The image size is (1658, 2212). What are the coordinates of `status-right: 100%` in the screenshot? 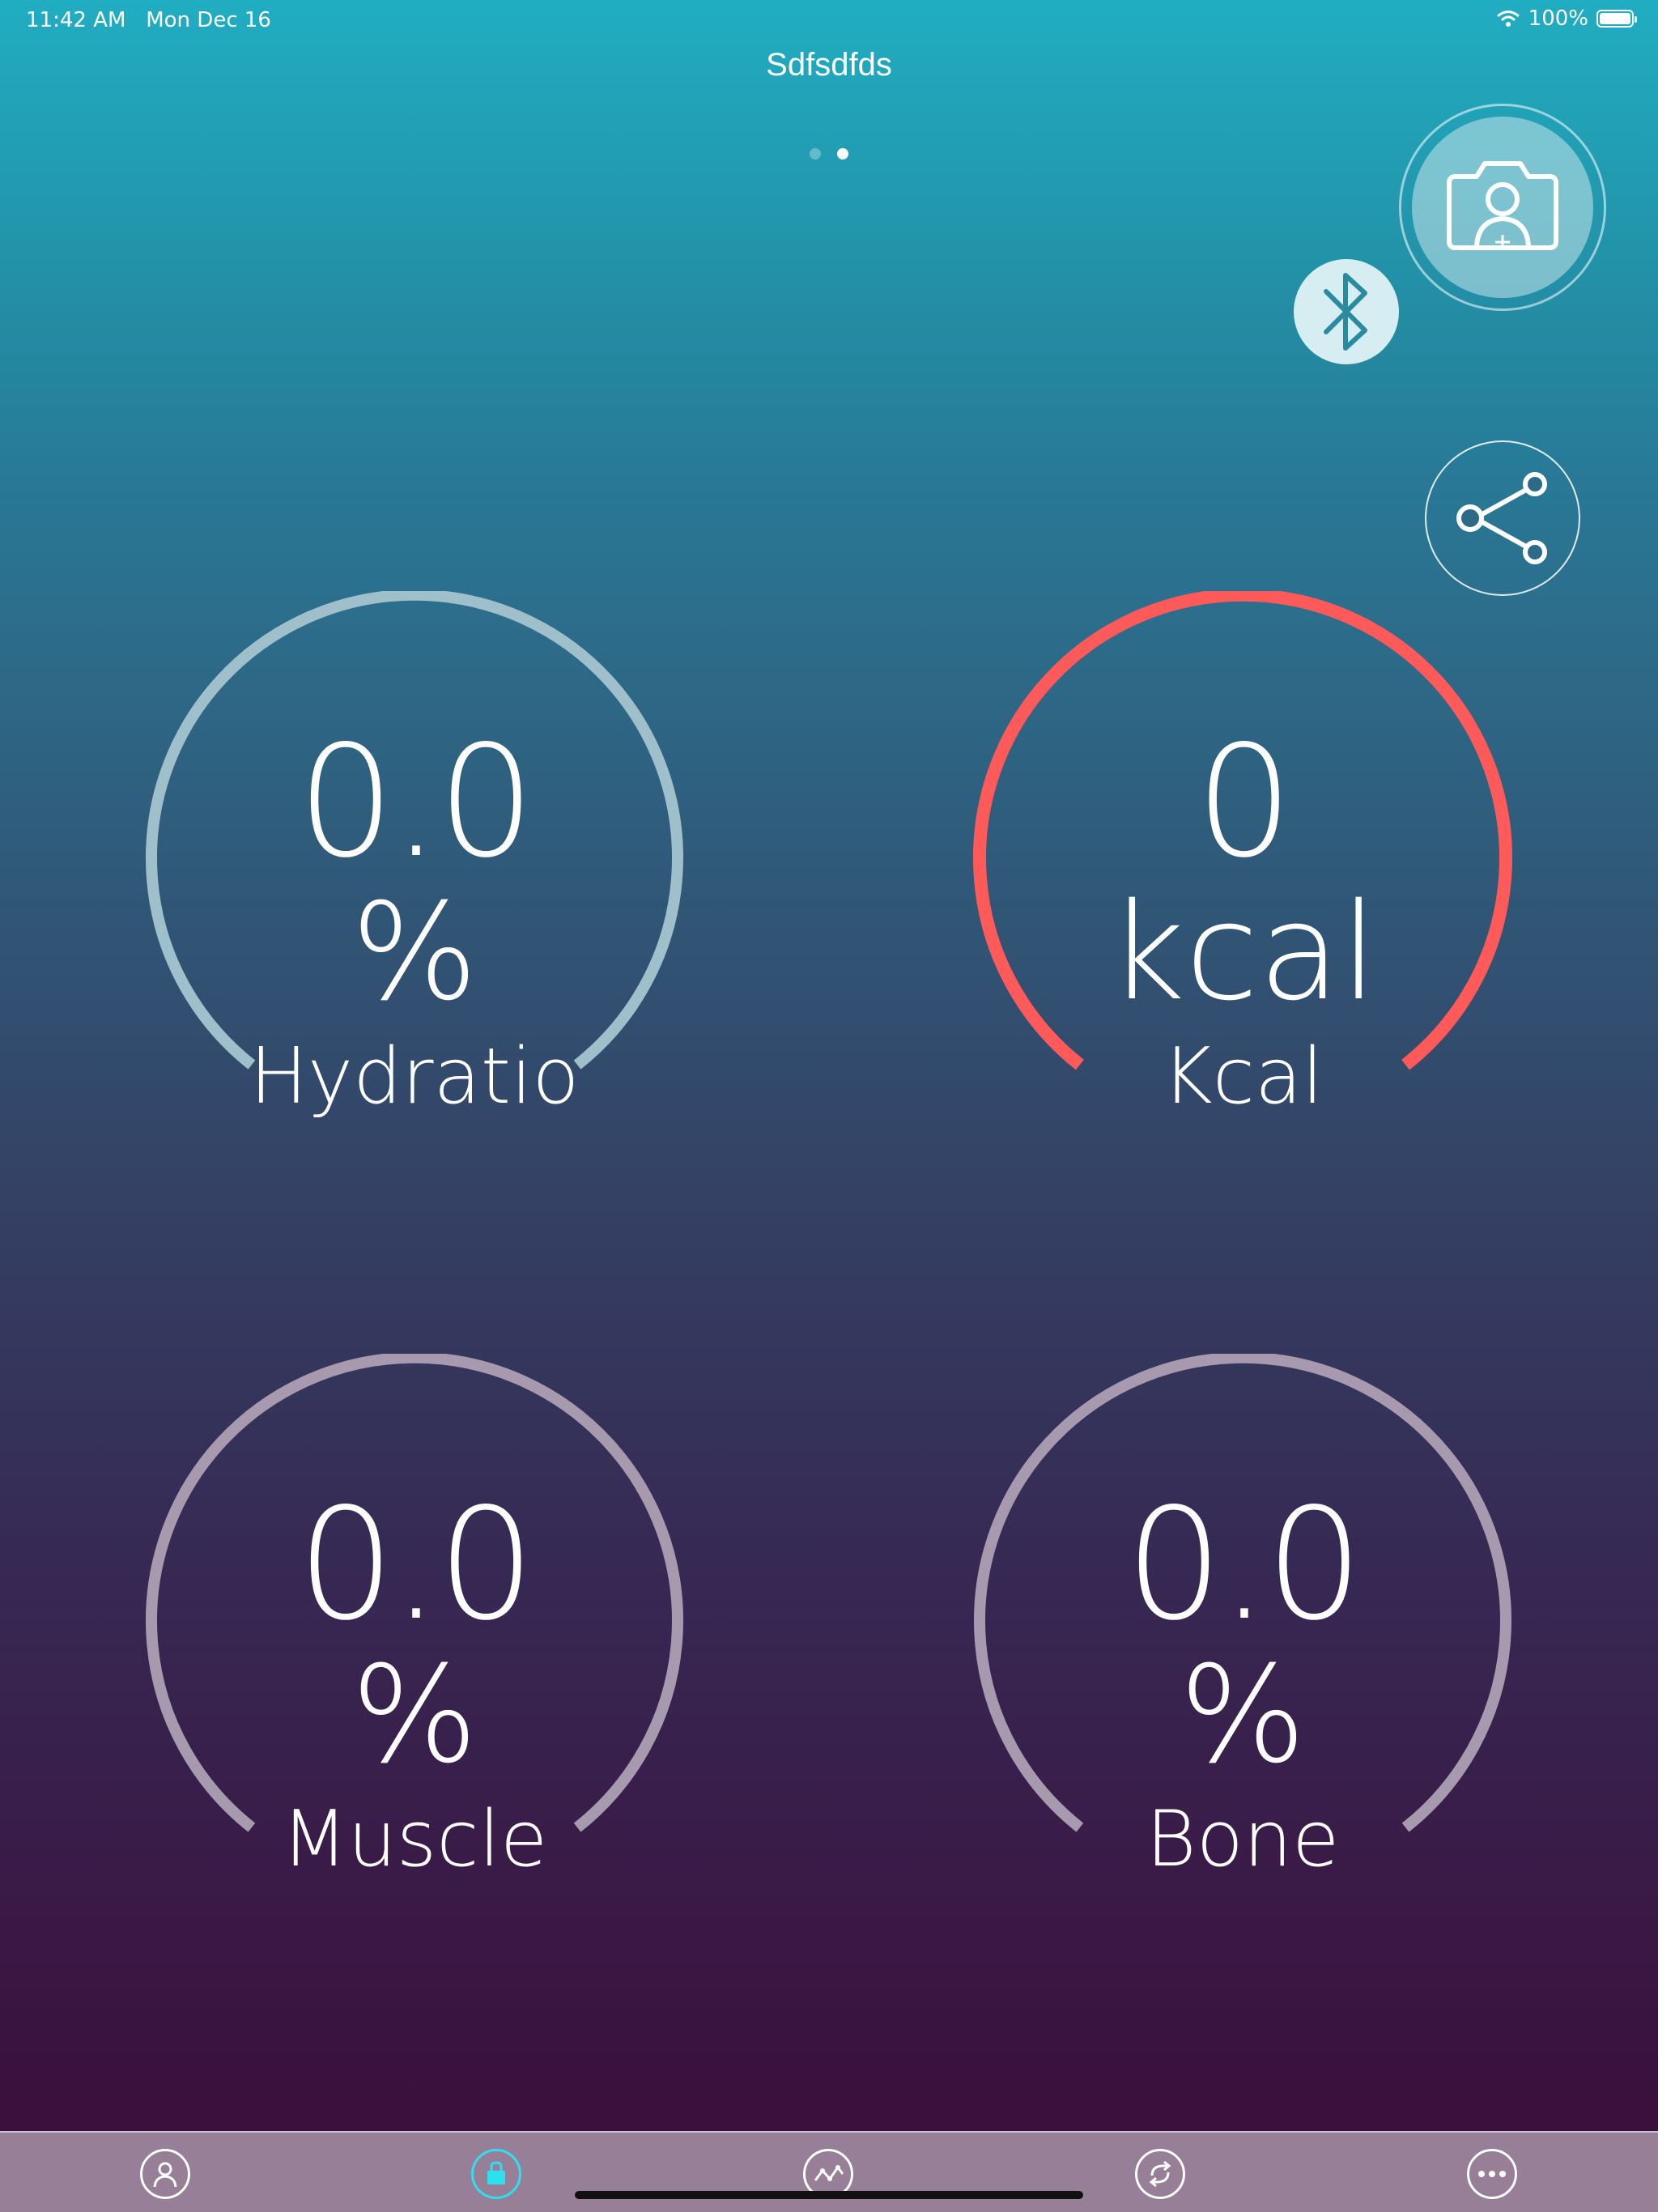 It's located at (1566, 19).